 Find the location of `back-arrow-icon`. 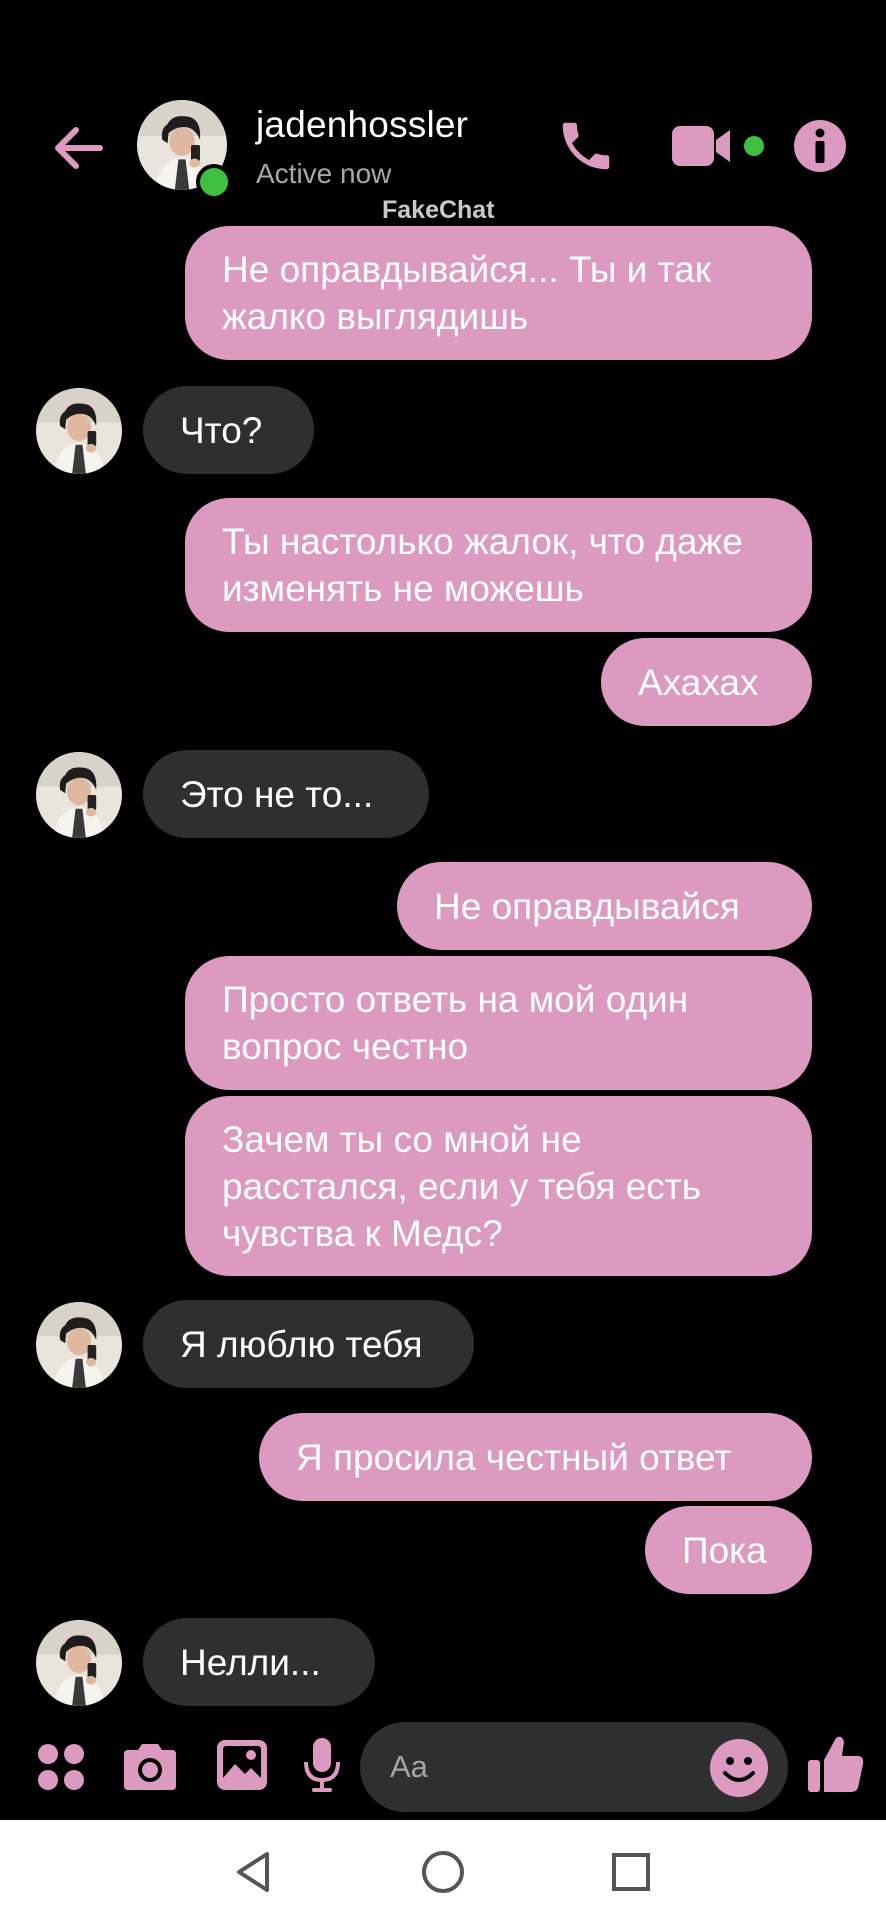

back-arrow-icon is located at coordinates (78, 148).